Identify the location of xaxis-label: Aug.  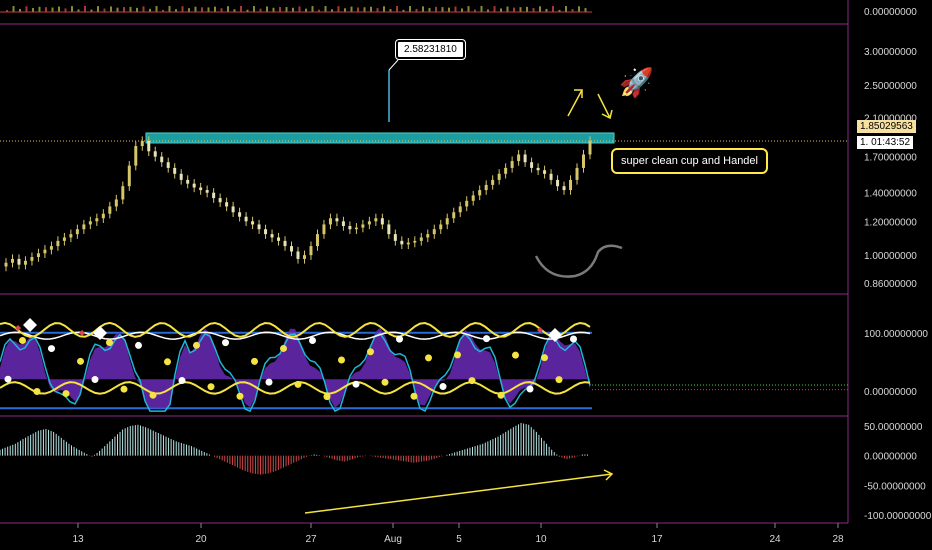
(393, 539).